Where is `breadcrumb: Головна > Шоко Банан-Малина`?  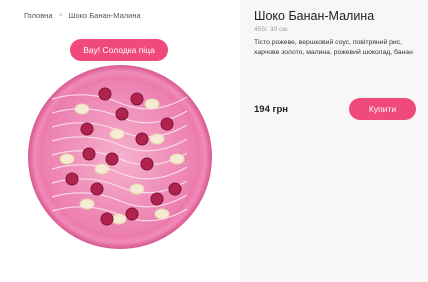
breadcrumb: Головна > Шоко Банан-Малина is located at coordinates (82, 15).